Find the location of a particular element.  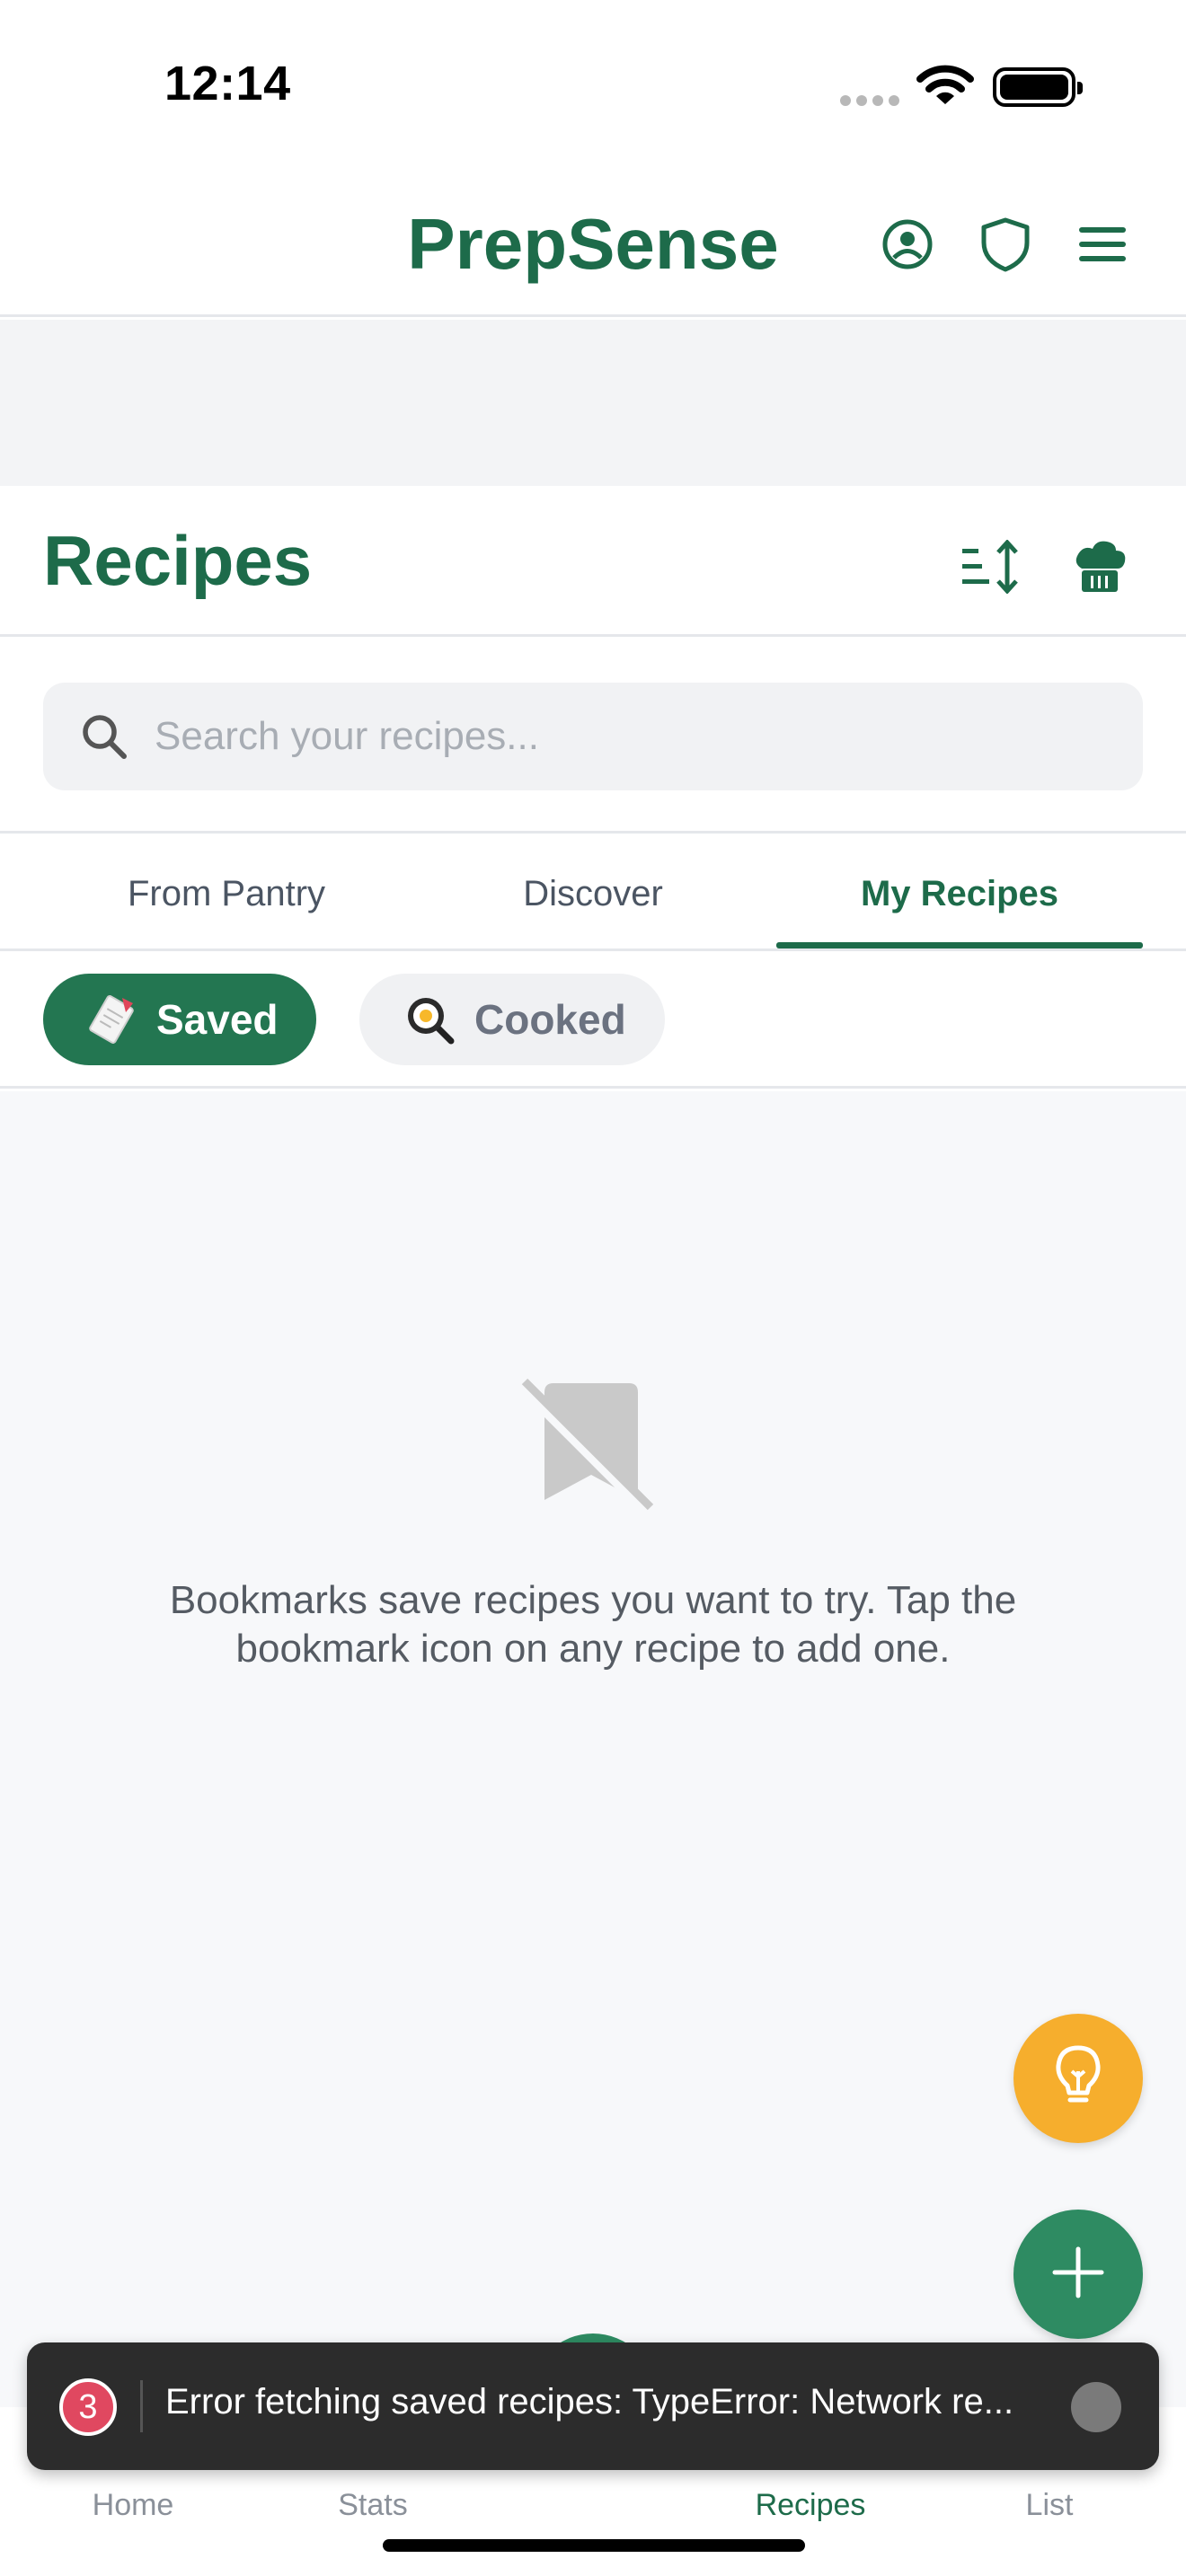

status-bar: 12:14 is located at coordinates (593, 85).